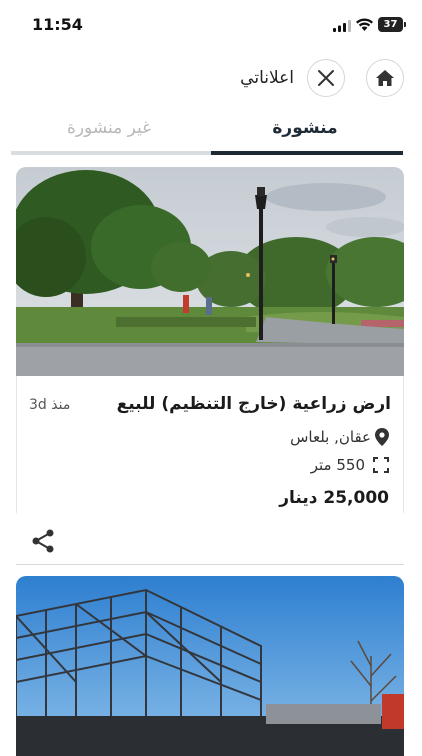 The image size is (422, 756). Describe the element at coordinates (337, 465) in the screenshot. I see `area-text: 550 متر` at that location.